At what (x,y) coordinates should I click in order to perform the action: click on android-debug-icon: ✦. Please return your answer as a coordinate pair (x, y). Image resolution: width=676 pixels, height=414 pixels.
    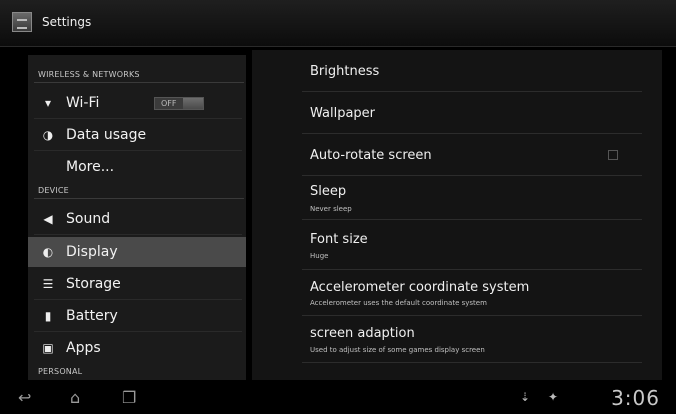
    Looking at the image, I should click on (553, 397).